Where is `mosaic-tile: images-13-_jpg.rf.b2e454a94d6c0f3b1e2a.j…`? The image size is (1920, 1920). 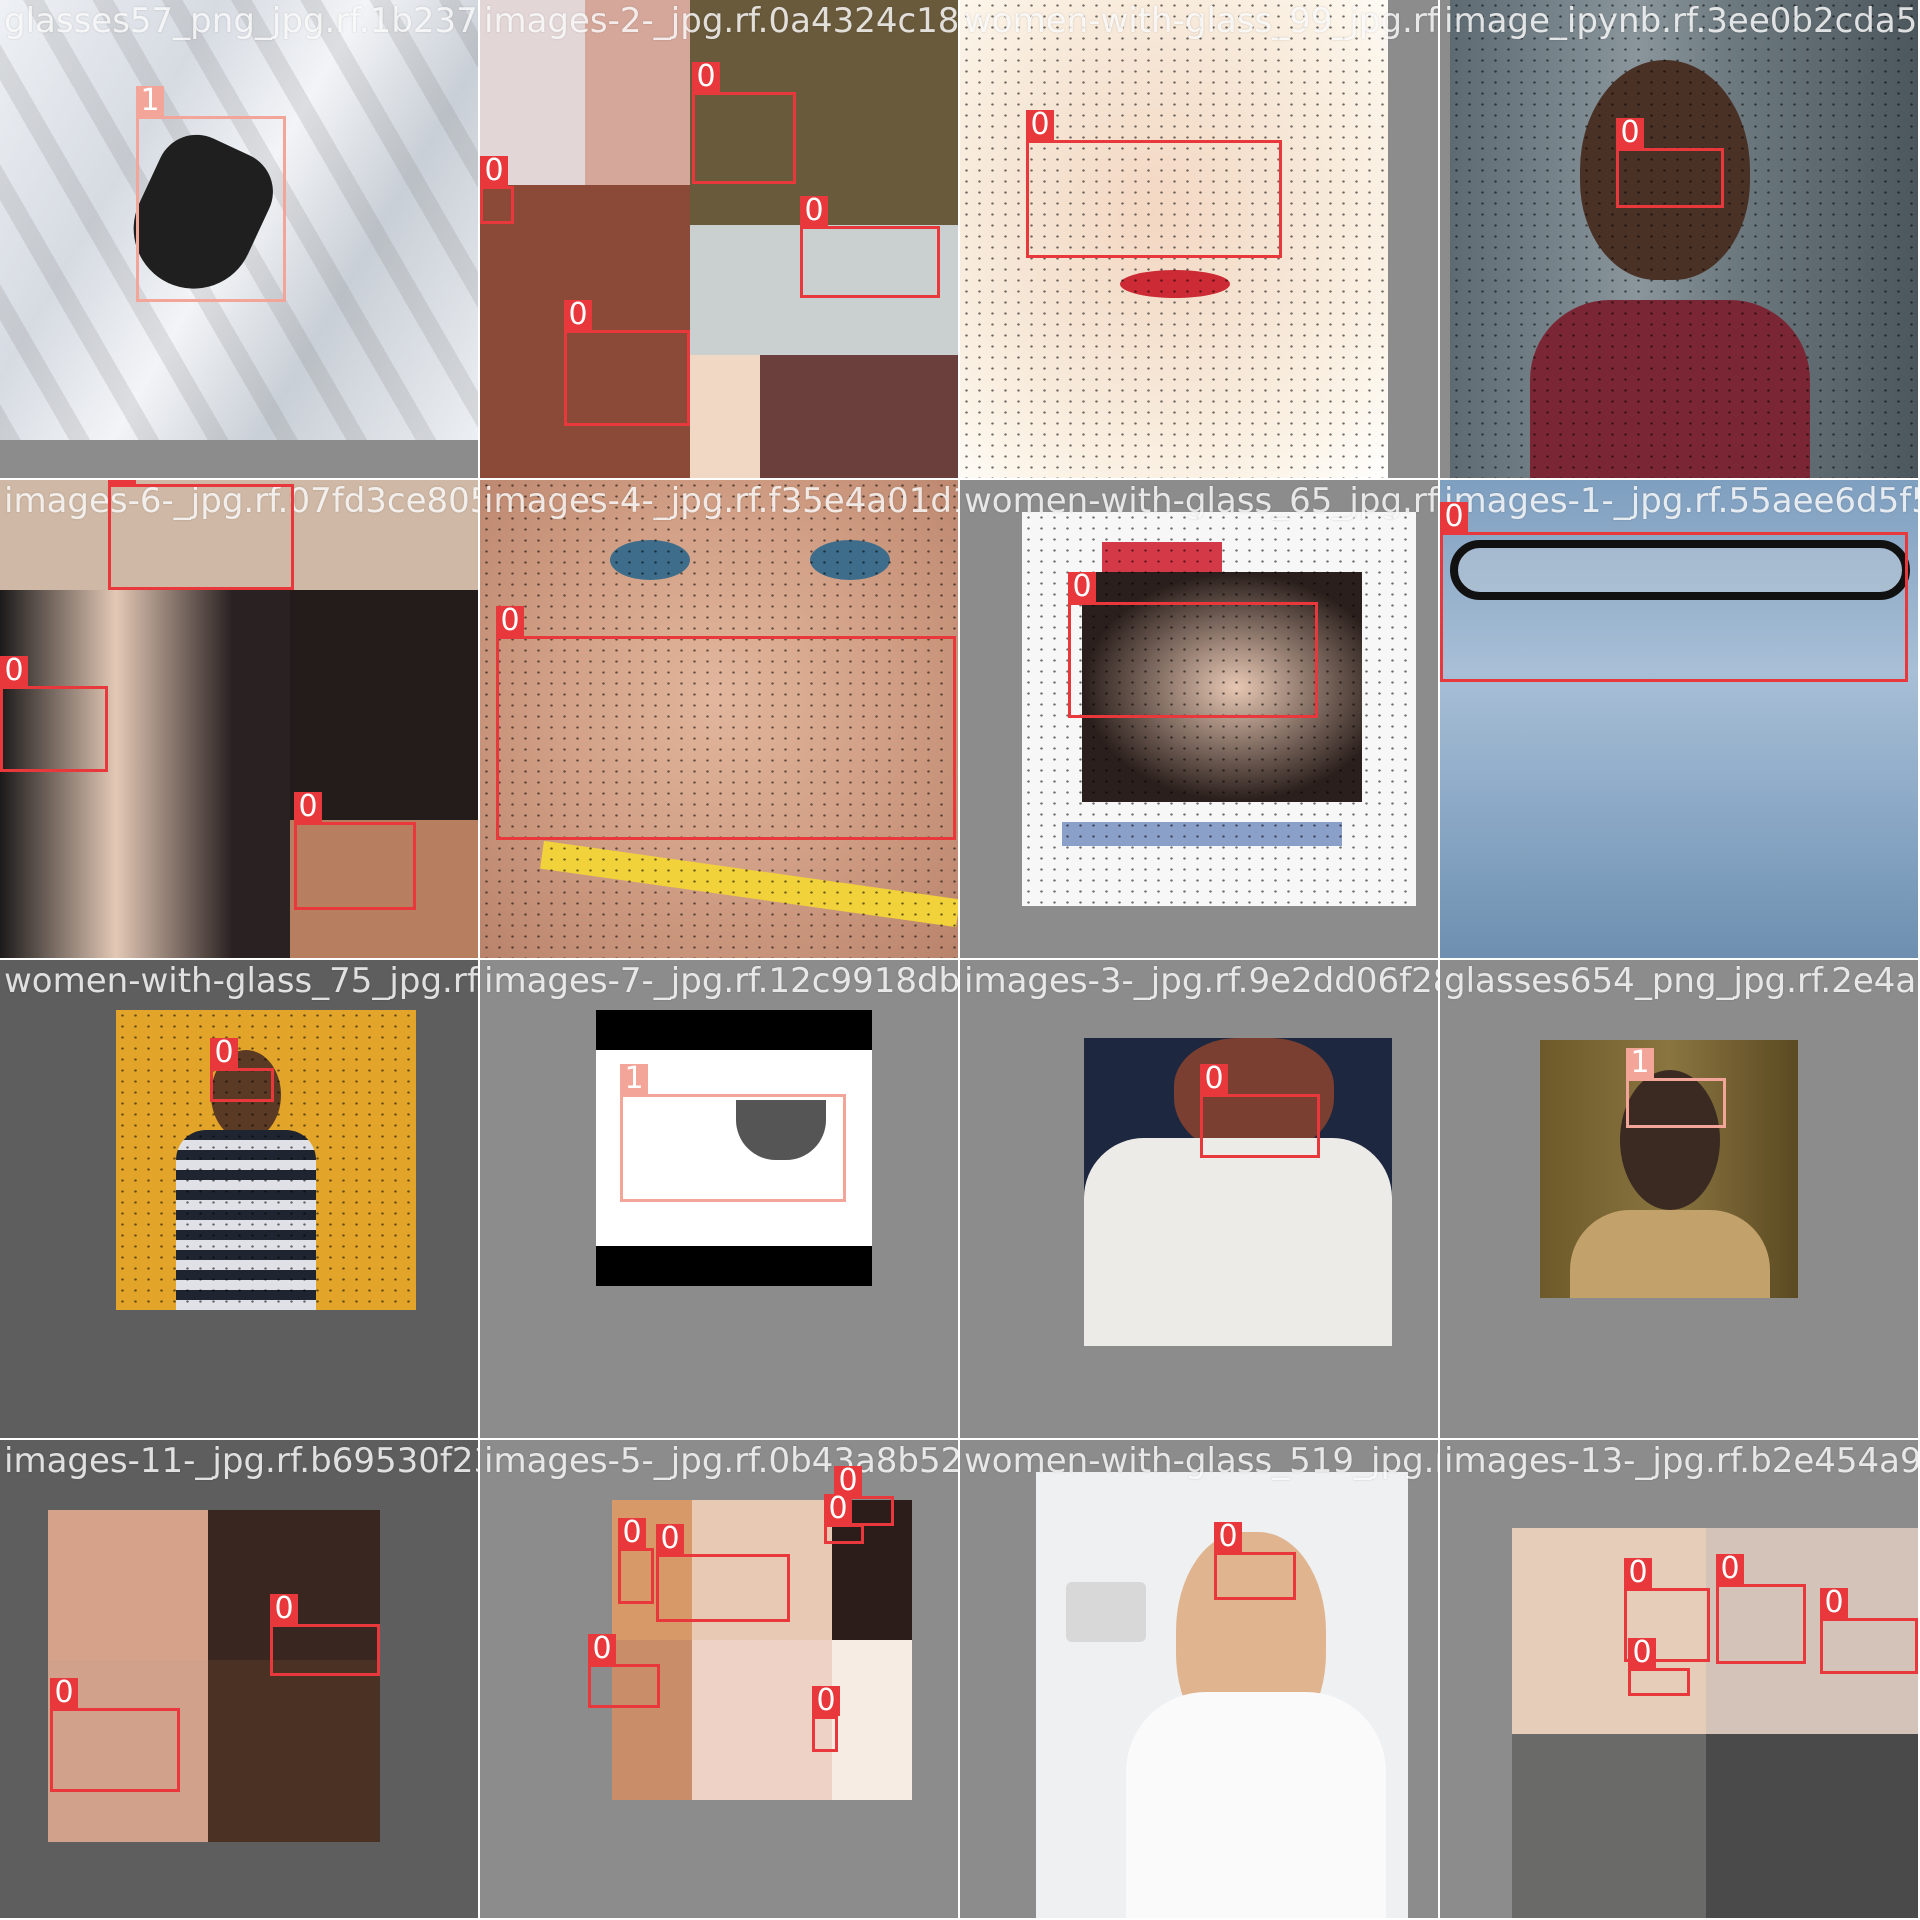
mosaic-tile: images-13-_jpg.rf.b2e454a94d6c0f3b1e2a.j… is located at coordinates (1679, 1679).